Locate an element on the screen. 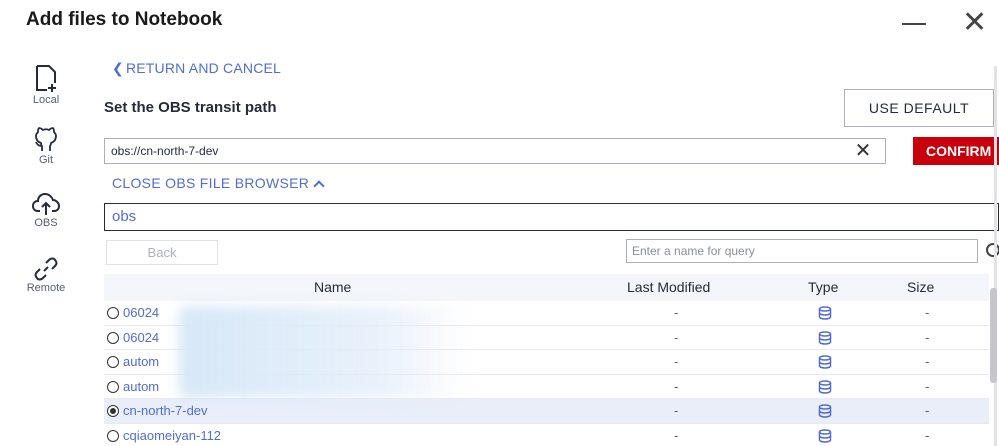  sidebar-item-obs: OBS is located at coordinates (46, 210).